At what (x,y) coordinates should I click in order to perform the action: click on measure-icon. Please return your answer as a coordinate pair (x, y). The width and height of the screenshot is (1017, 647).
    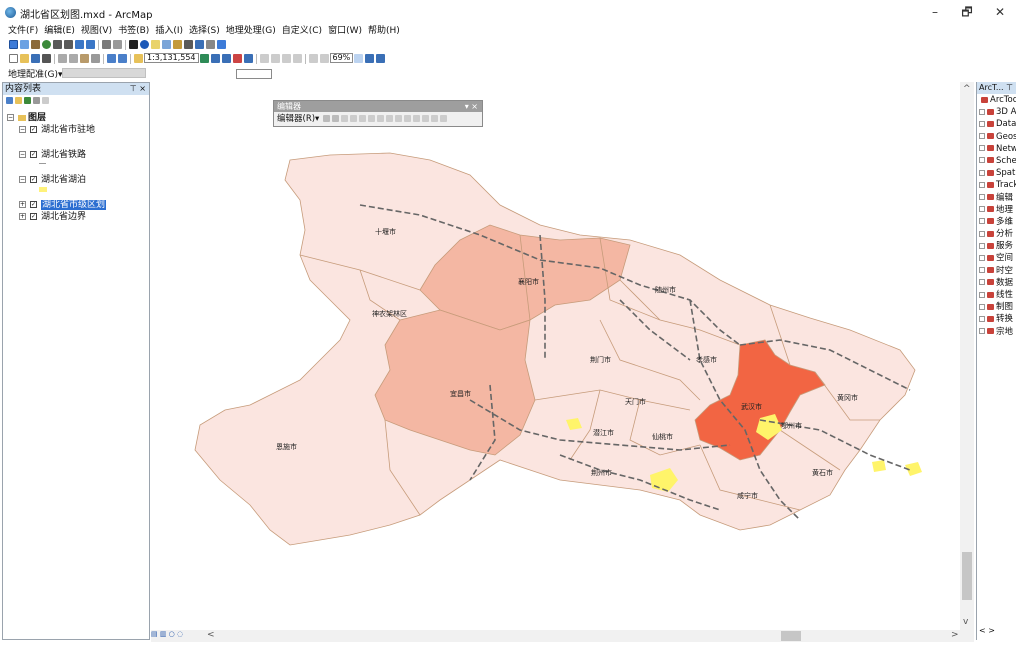
    Looking at the image, I should click on (177, 44).